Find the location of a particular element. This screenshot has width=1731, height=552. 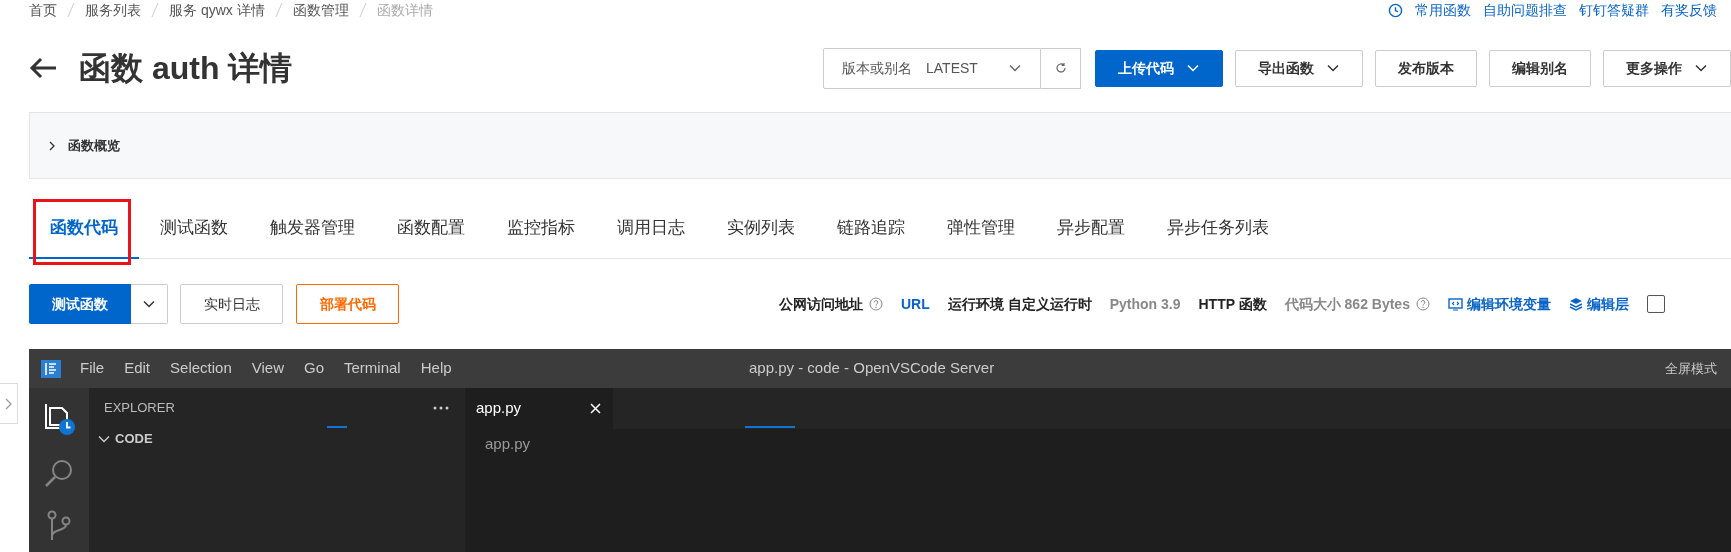

test-function-button: 测试函数 is located at coordinates (80, 304).